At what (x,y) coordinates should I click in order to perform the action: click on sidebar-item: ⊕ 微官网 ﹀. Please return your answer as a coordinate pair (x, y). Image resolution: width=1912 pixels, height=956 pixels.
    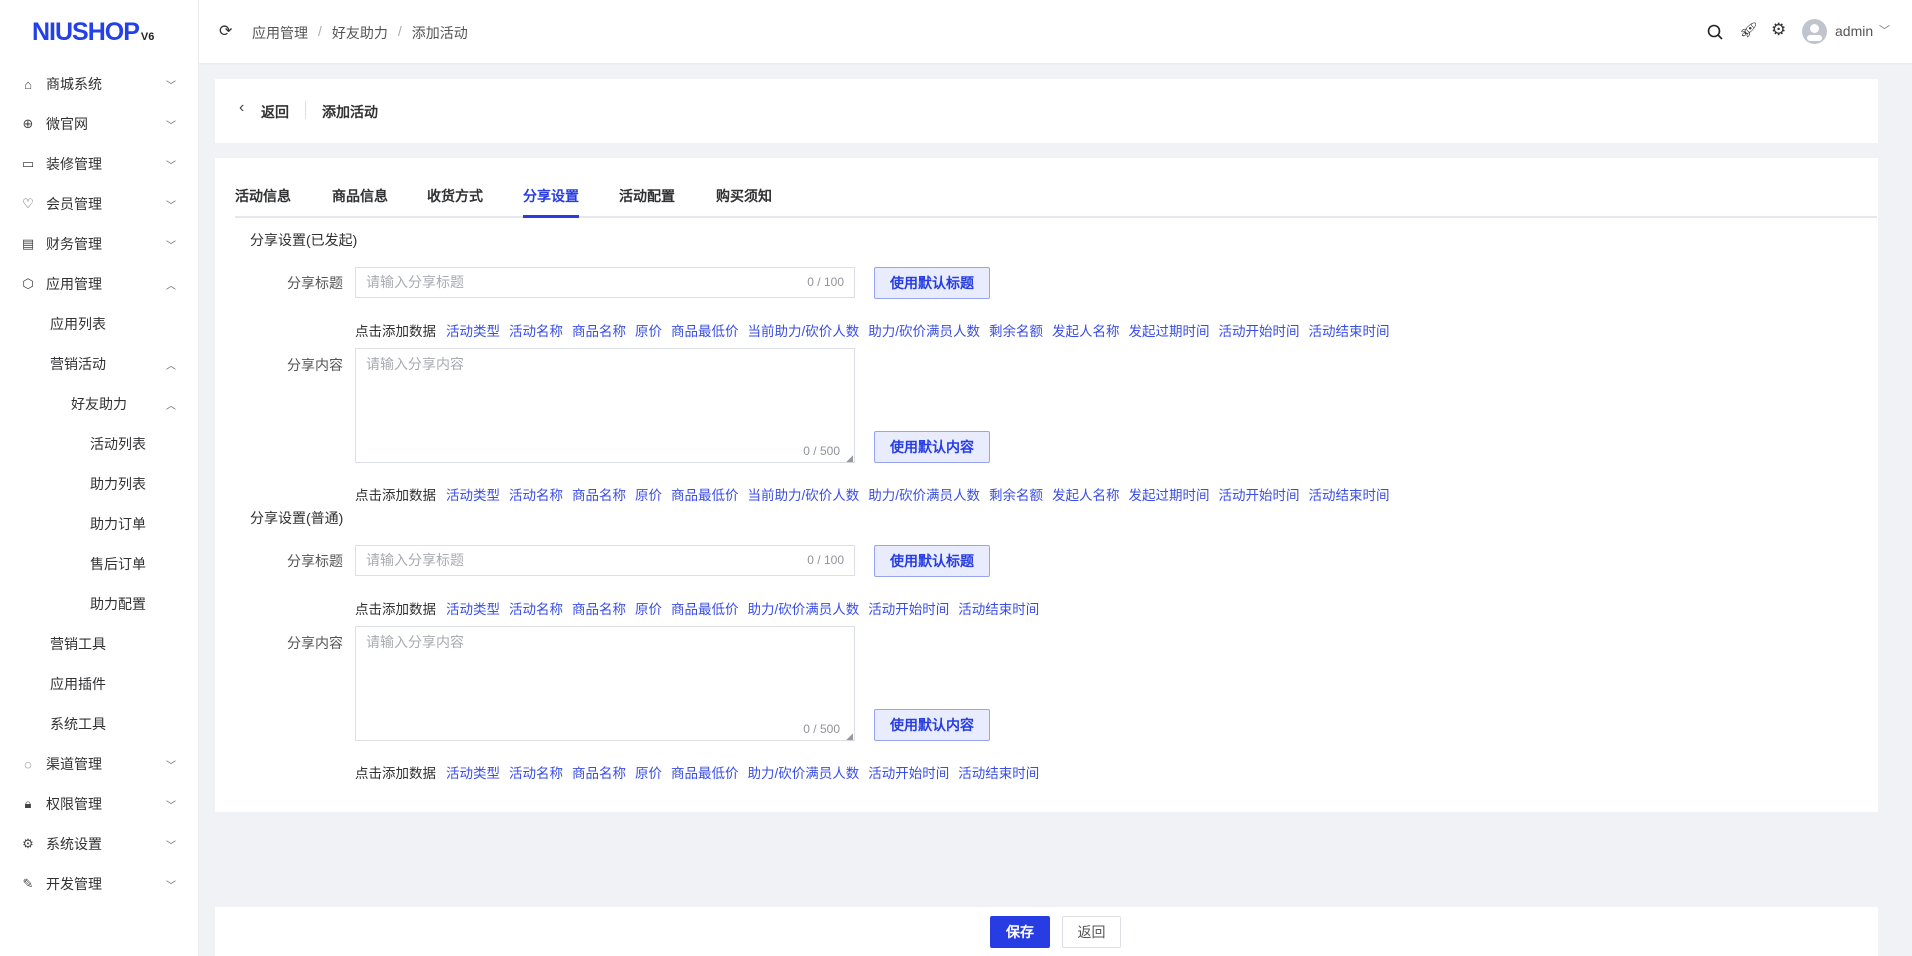
    Looking at the image, I should click on (99, 124).